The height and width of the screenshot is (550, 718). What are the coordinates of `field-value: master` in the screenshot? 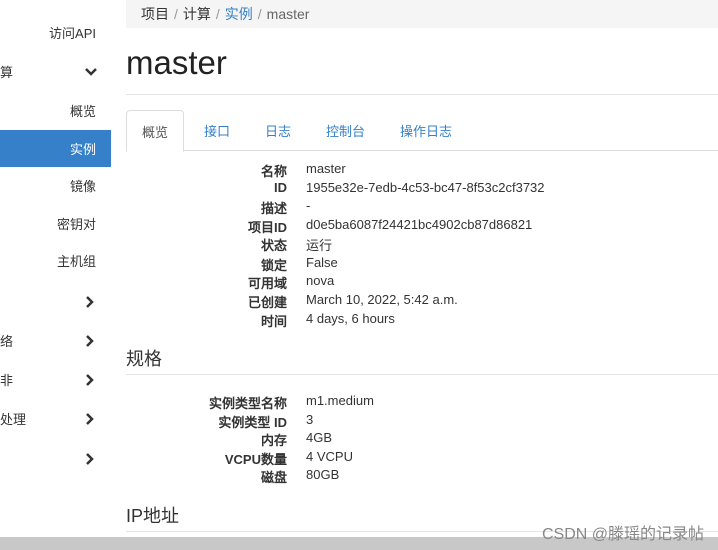 It's located at (326, 168).